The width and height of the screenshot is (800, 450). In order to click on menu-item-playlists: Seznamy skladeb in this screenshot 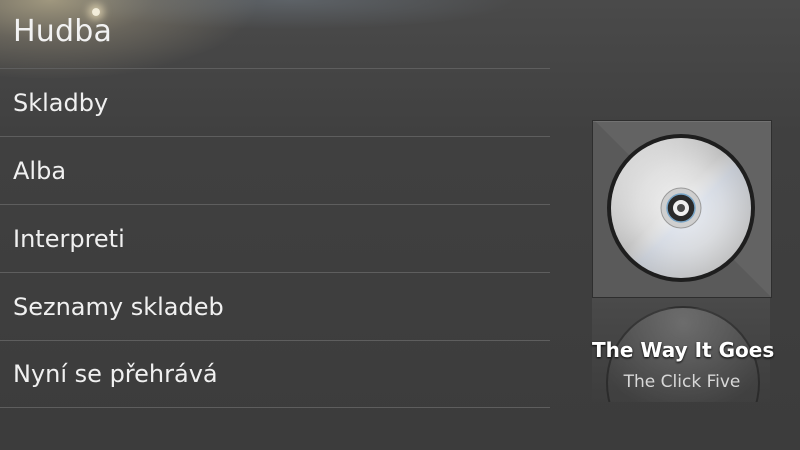, I will do `click(275, 306)`.